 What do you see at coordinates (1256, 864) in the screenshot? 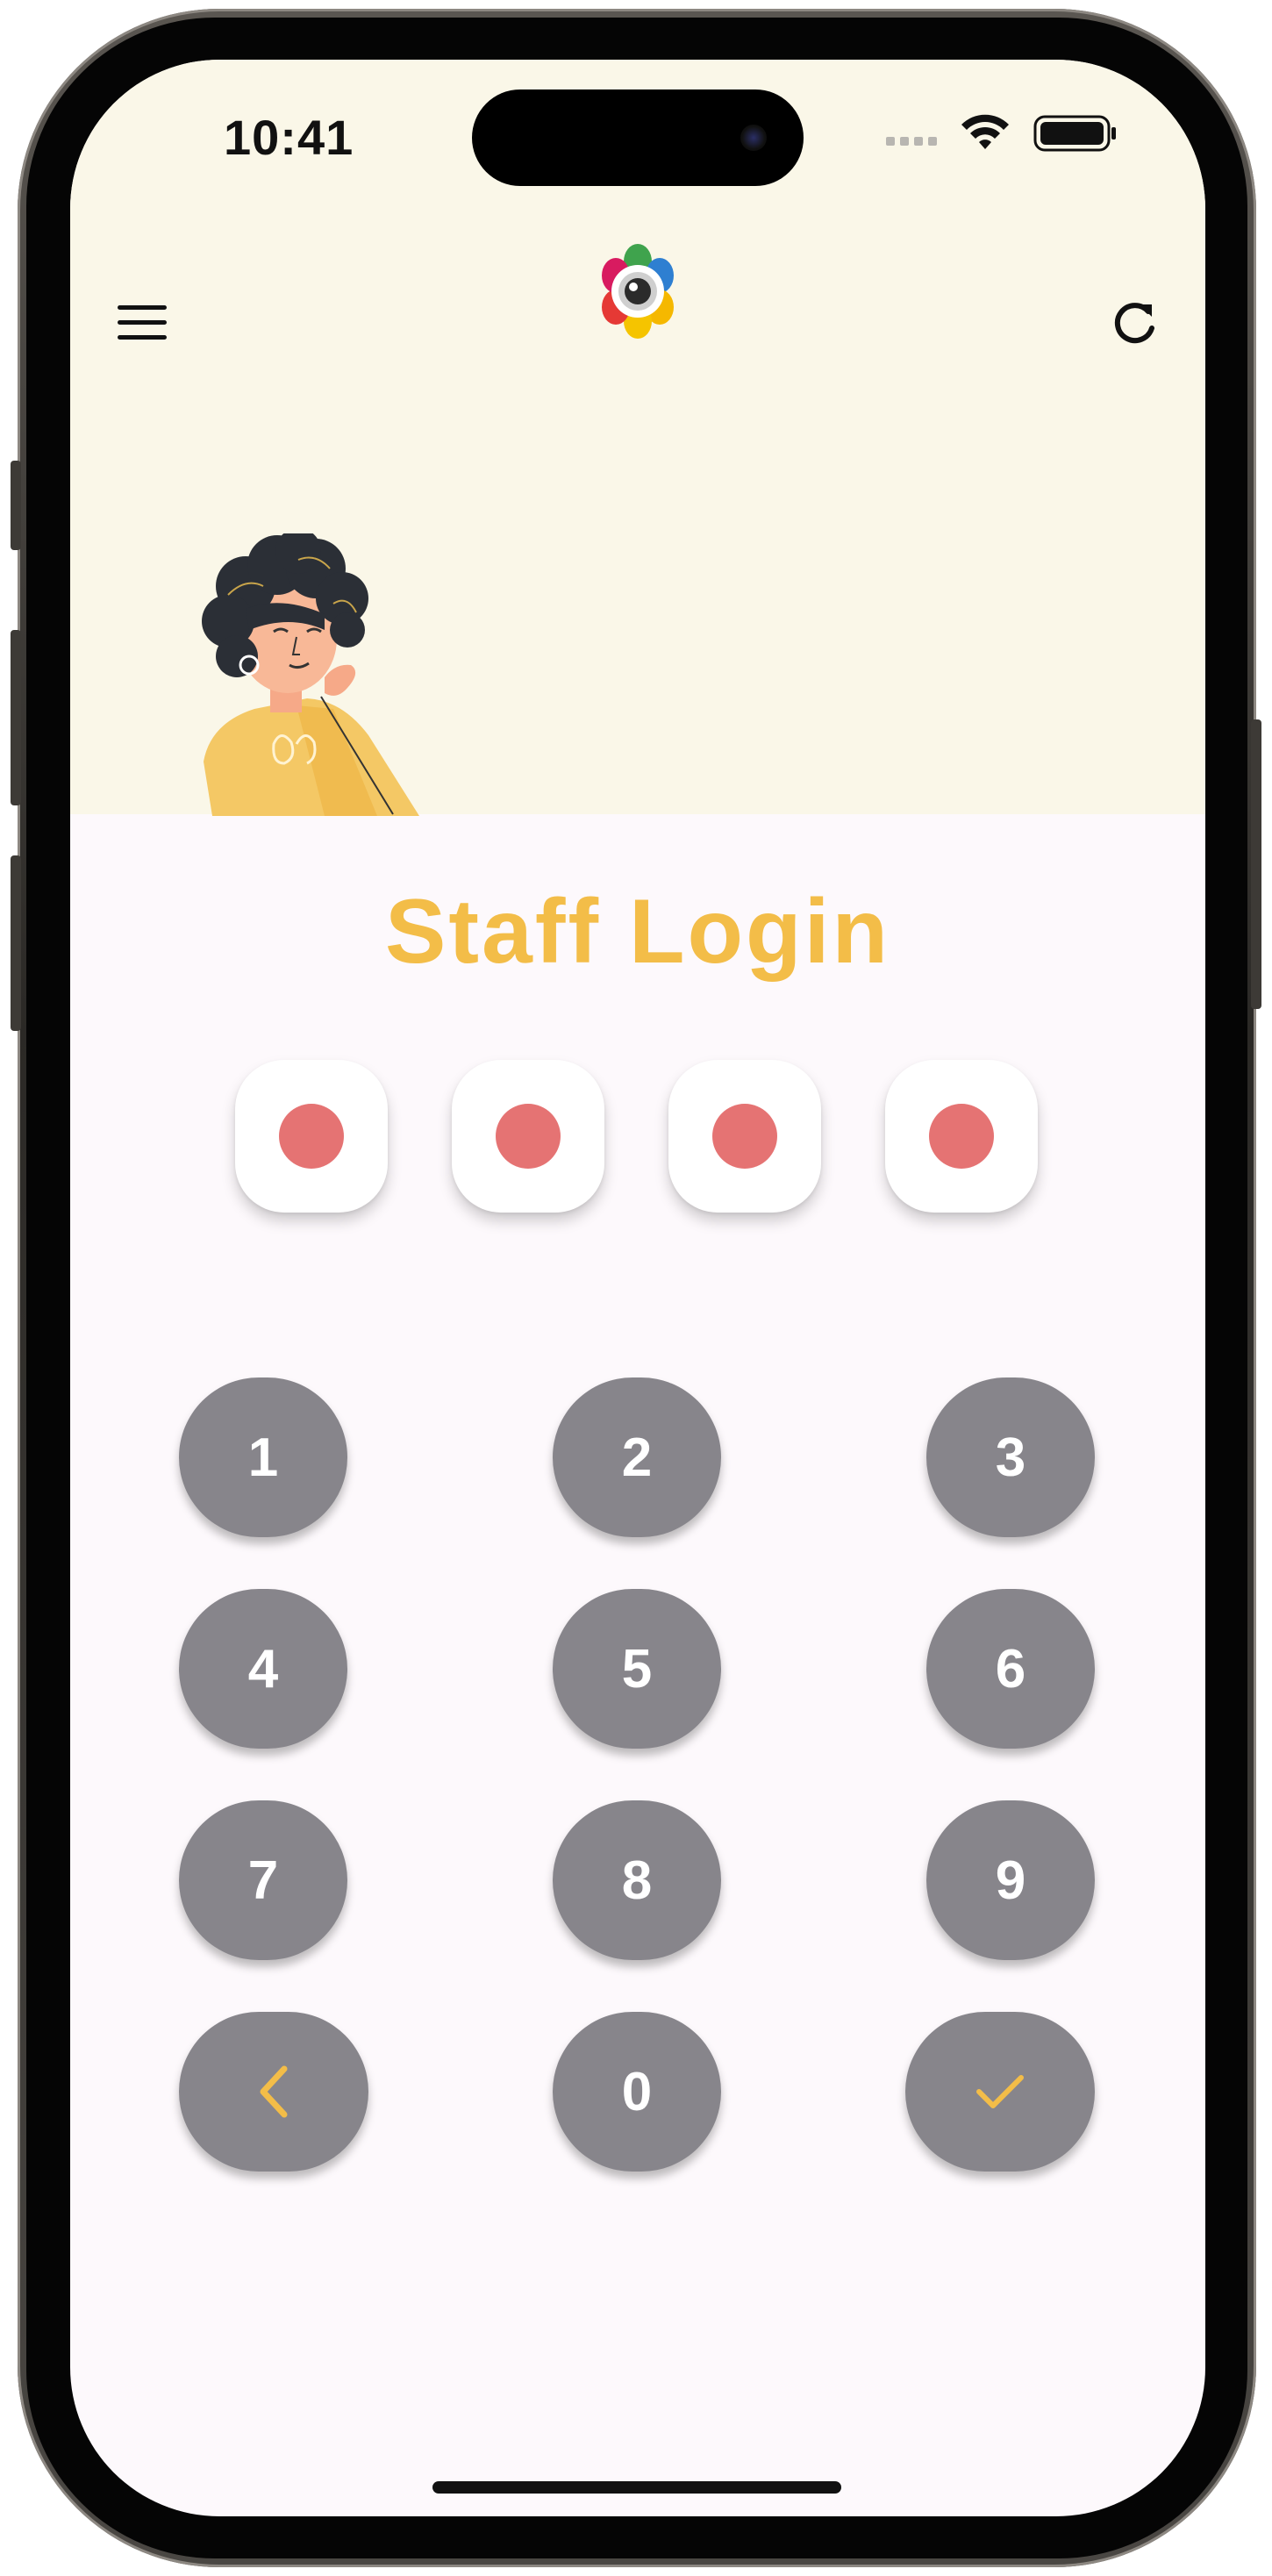
I see `power-button` at bounding box center [1256, 864].